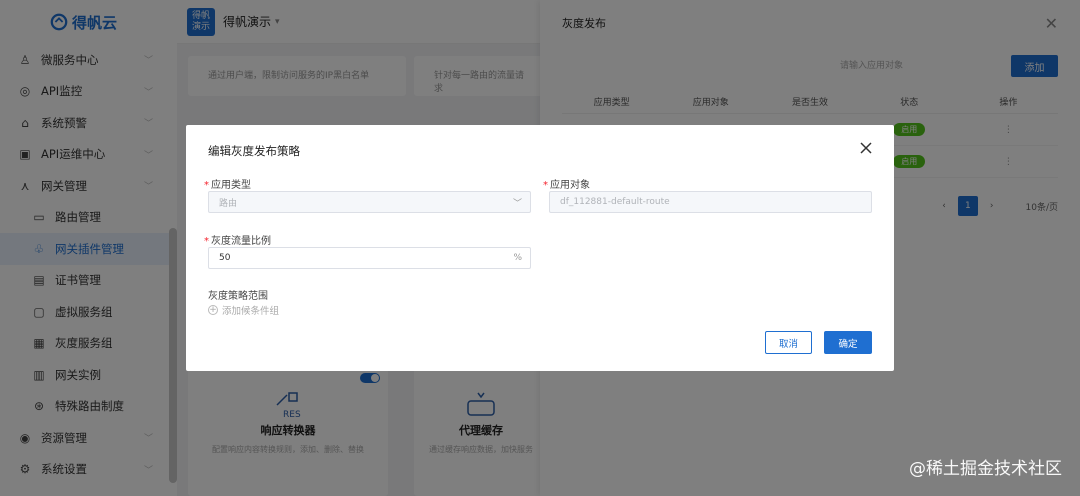  What do you see at coordinates (369, 258) in the screenshot?
I see `ratio-input: 50 %` at bounding box center [369, 258].